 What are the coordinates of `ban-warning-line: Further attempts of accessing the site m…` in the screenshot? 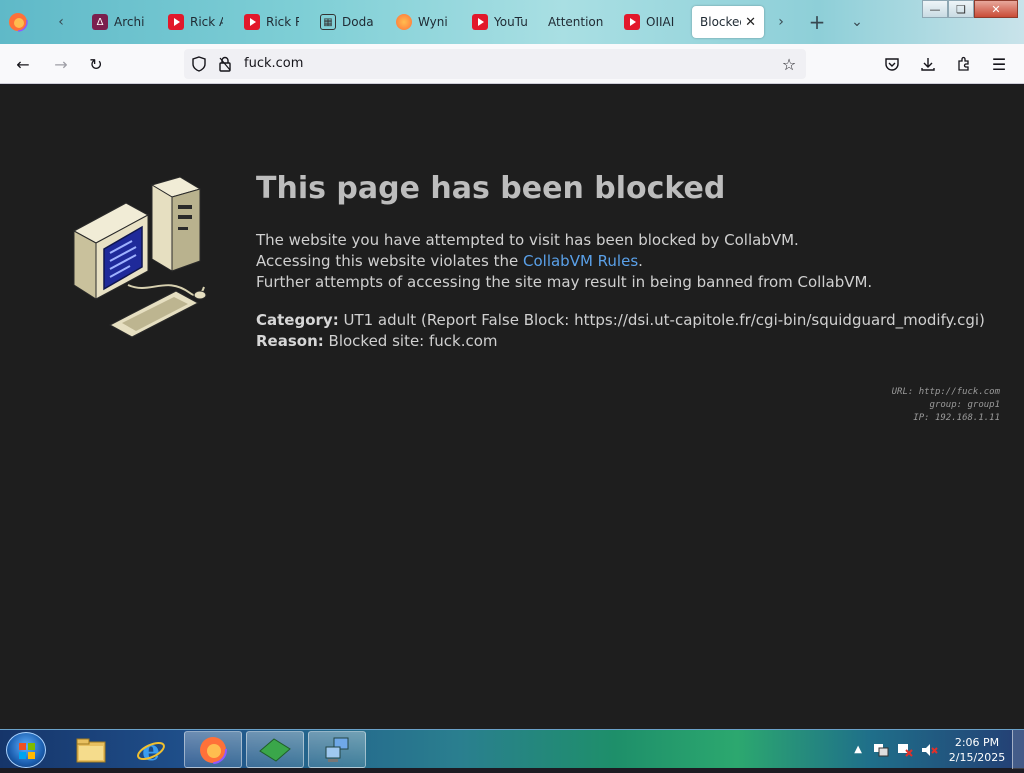 It's located at (564, 282).